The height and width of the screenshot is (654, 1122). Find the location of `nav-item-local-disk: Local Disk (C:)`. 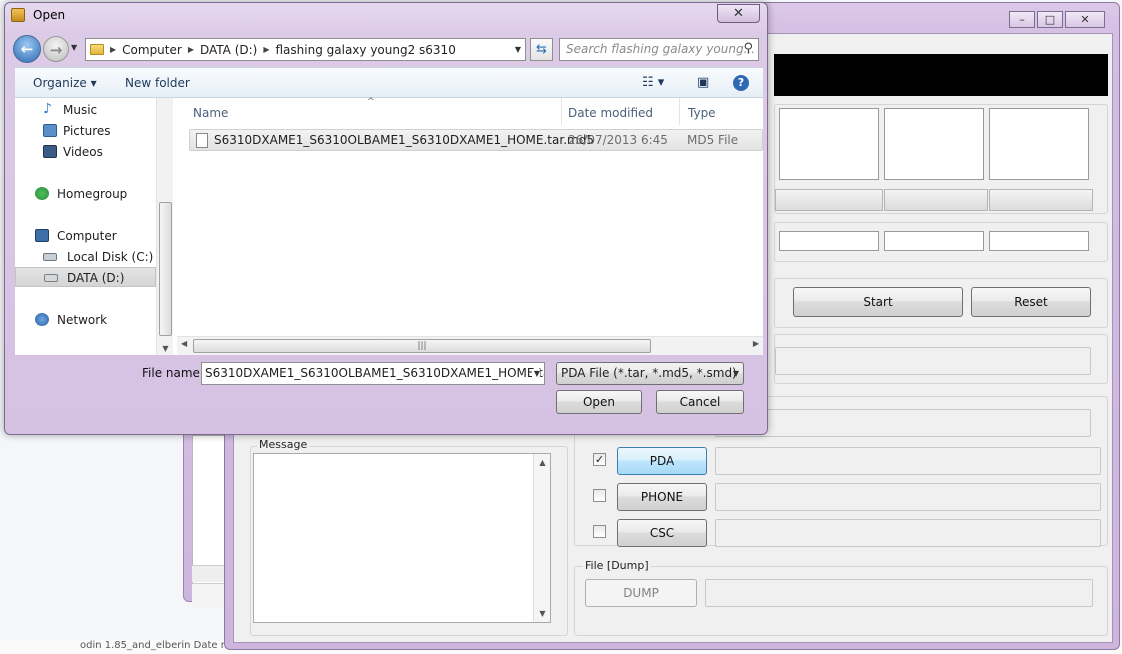

nav-item-local-disk: Local Disk (C:) is located at coordinates (85, 257).